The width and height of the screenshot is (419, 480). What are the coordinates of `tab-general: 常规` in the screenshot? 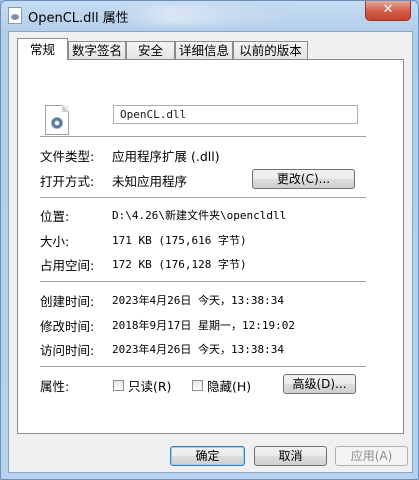 It's located at (42, 49).